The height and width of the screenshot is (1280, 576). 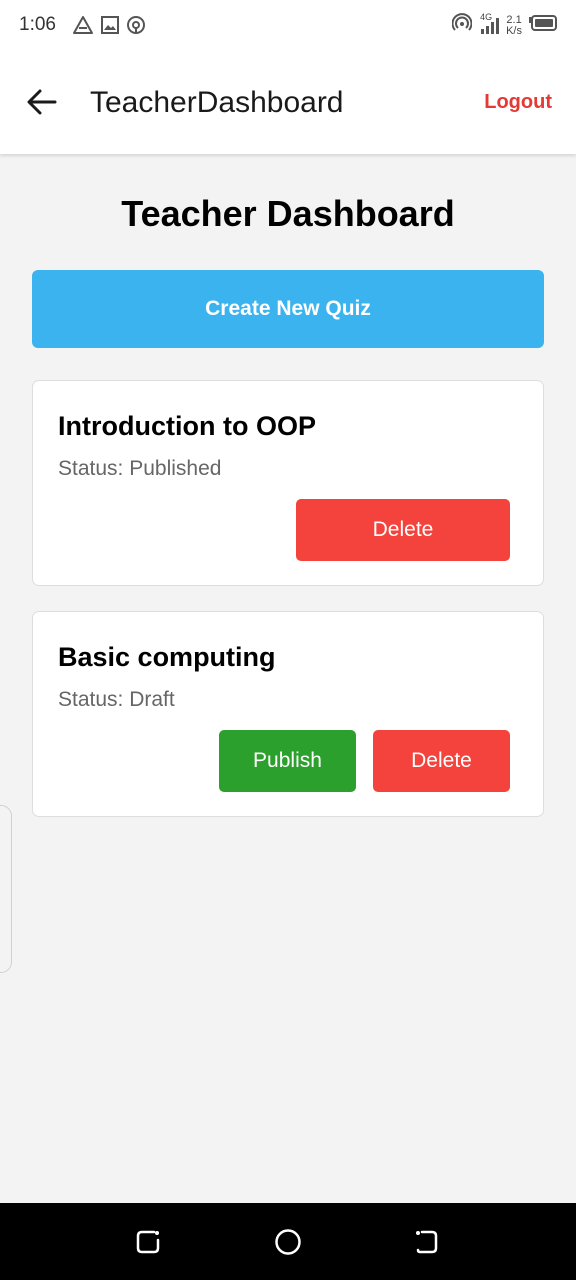 I want to click on publish-button: Publish, so click(x=287, y=761).